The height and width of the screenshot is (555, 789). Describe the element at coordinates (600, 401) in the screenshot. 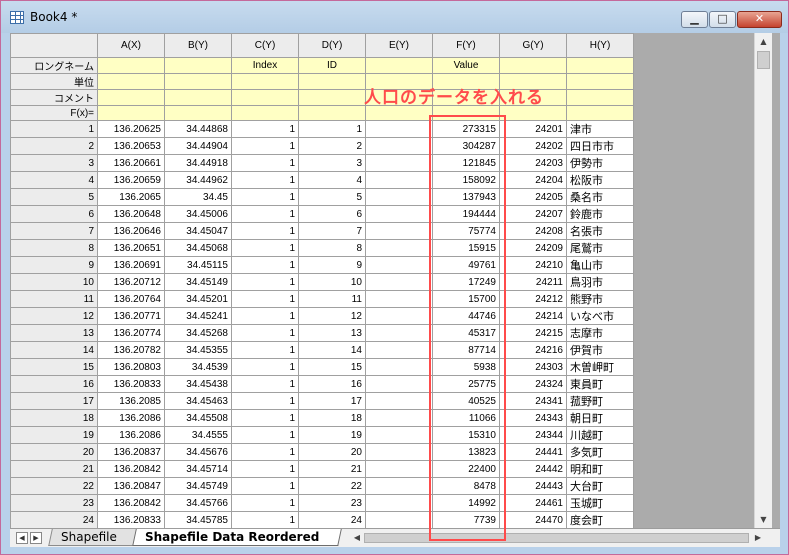

I see `data-cell: 菰野町` at that location.